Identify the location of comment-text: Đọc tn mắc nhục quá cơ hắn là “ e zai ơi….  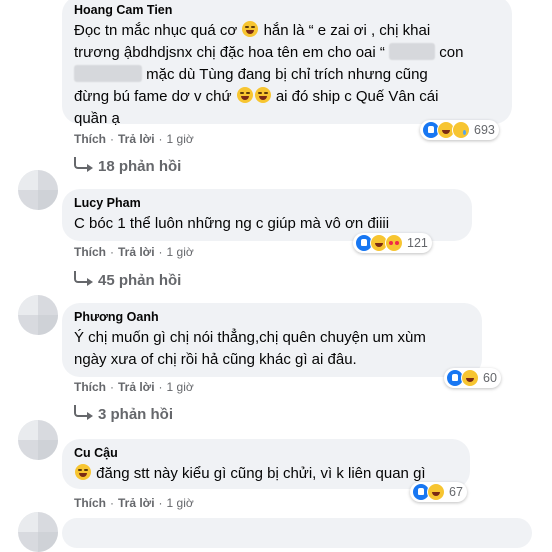
(269, 74).